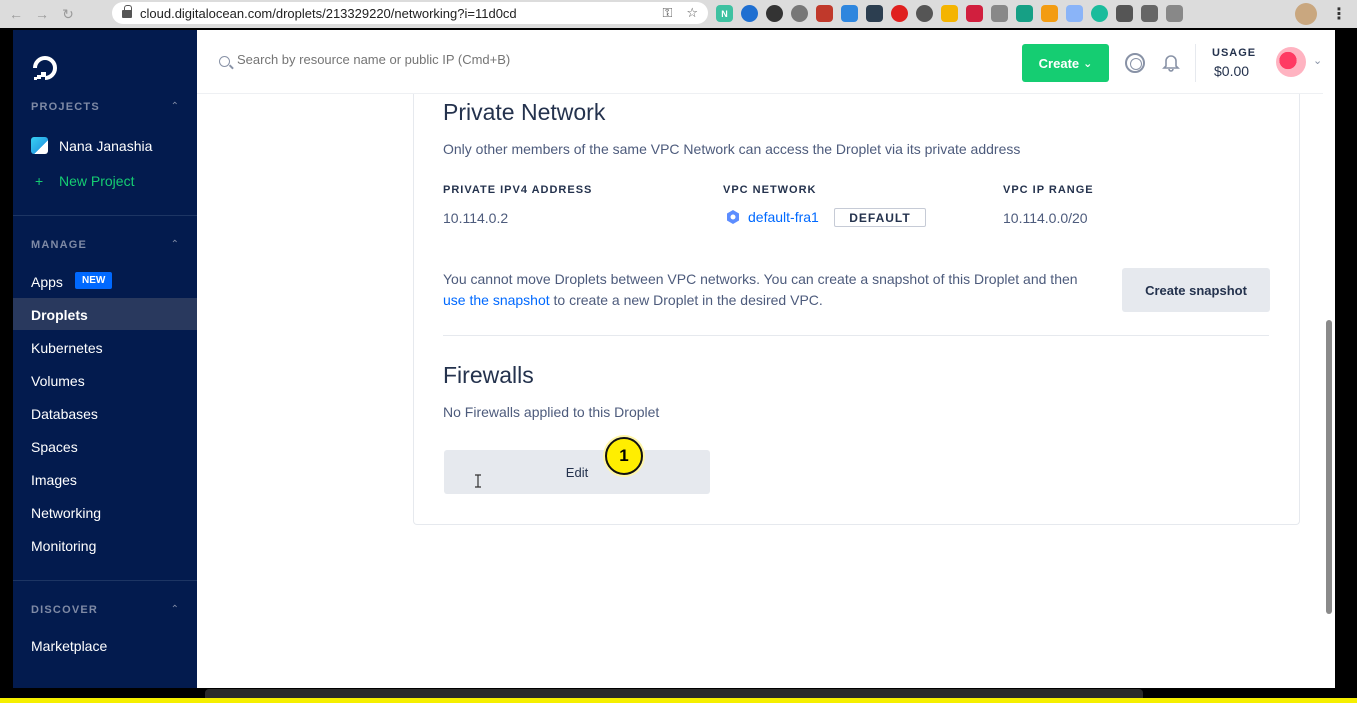 The height and width of the screenshot is (703, 1357). I want to click on sidebar-item-project: Nana Janashia, so click(105, 146).